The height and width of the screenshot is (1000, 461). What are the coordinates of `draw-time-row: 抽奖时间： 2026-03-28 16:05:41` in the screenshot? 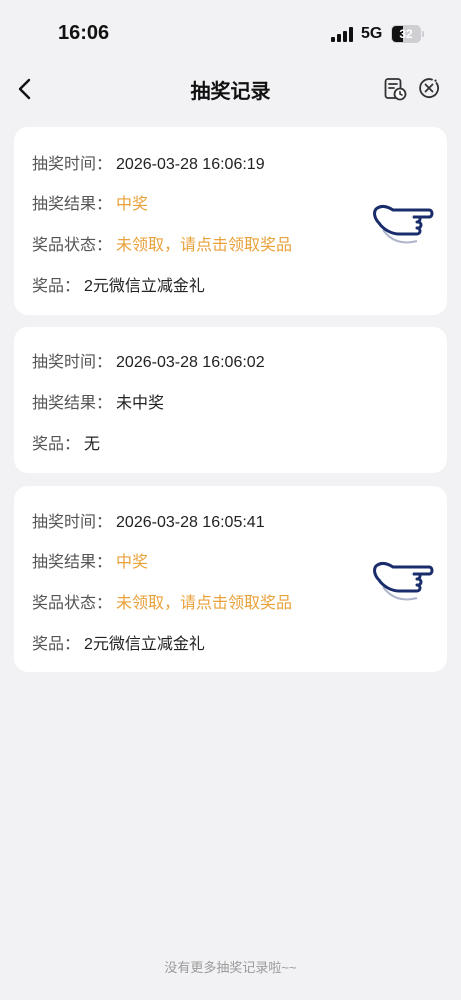 It's located at (148, 520).